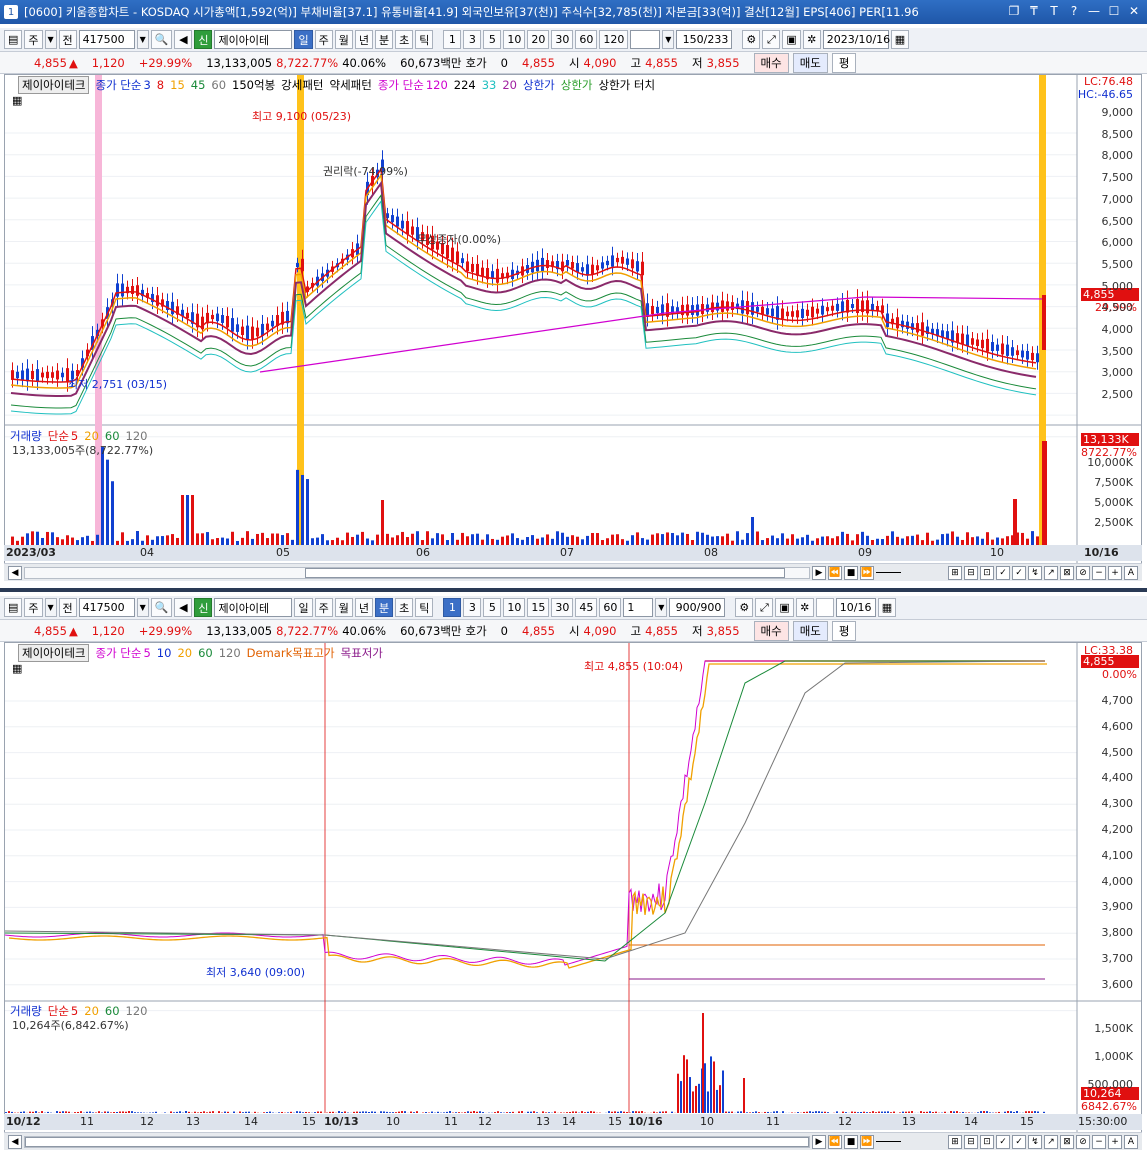 Image resolution: width=1147 pixels, height=1155 pixels. Describe the element at coordinates (1134, 11) in the screenshot. I see `close-icon: ✕` at that location.